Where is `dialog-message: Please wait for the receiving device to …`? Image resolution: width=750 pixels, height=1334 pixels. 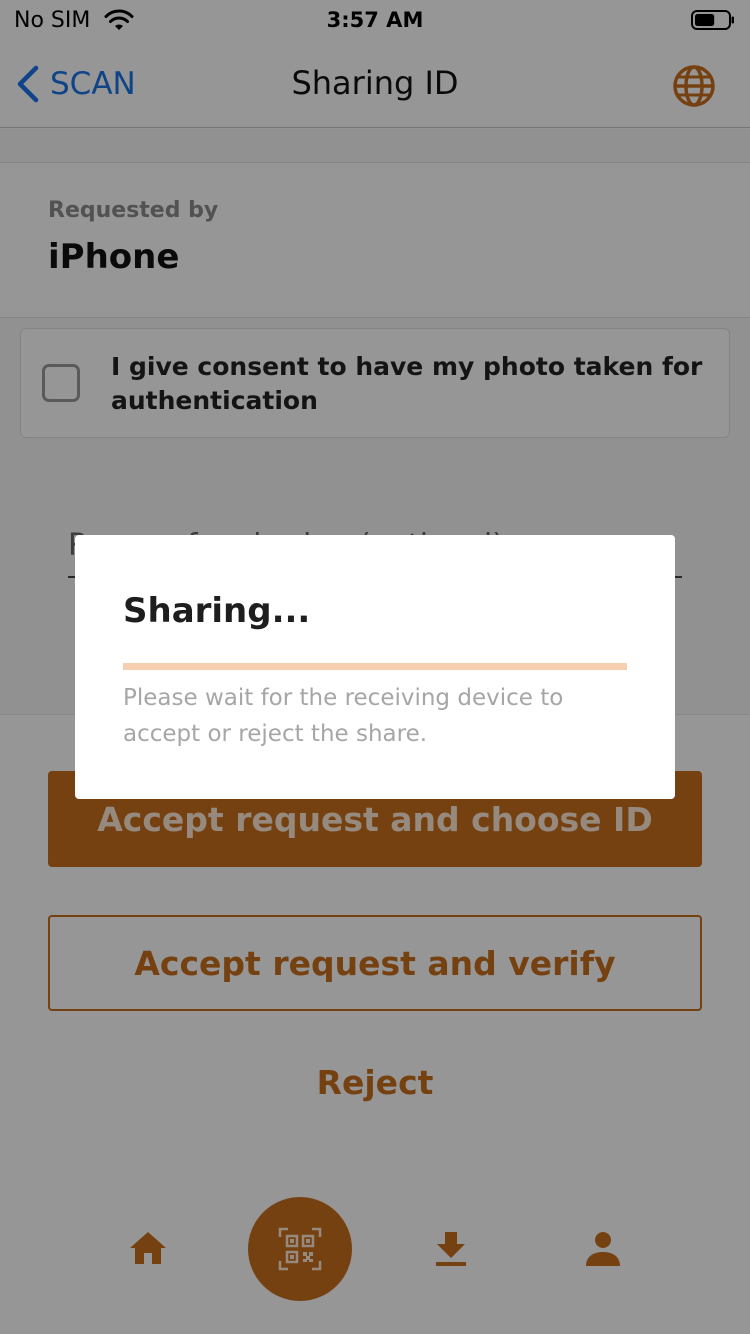
dialog-message: Please wait for the receiving device to … is located at coordinates (343, 716).